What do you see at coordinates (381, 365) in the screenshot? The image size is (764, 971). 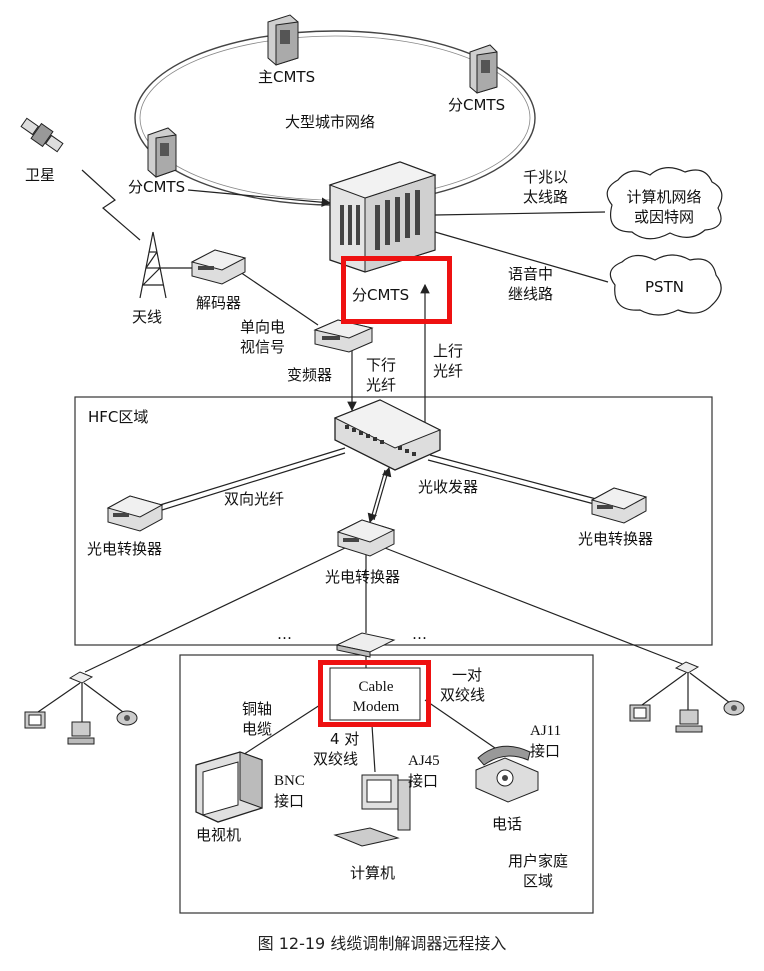 I see `downstream-fiber-label-line1: 下行` at bounding box center [381, 365].